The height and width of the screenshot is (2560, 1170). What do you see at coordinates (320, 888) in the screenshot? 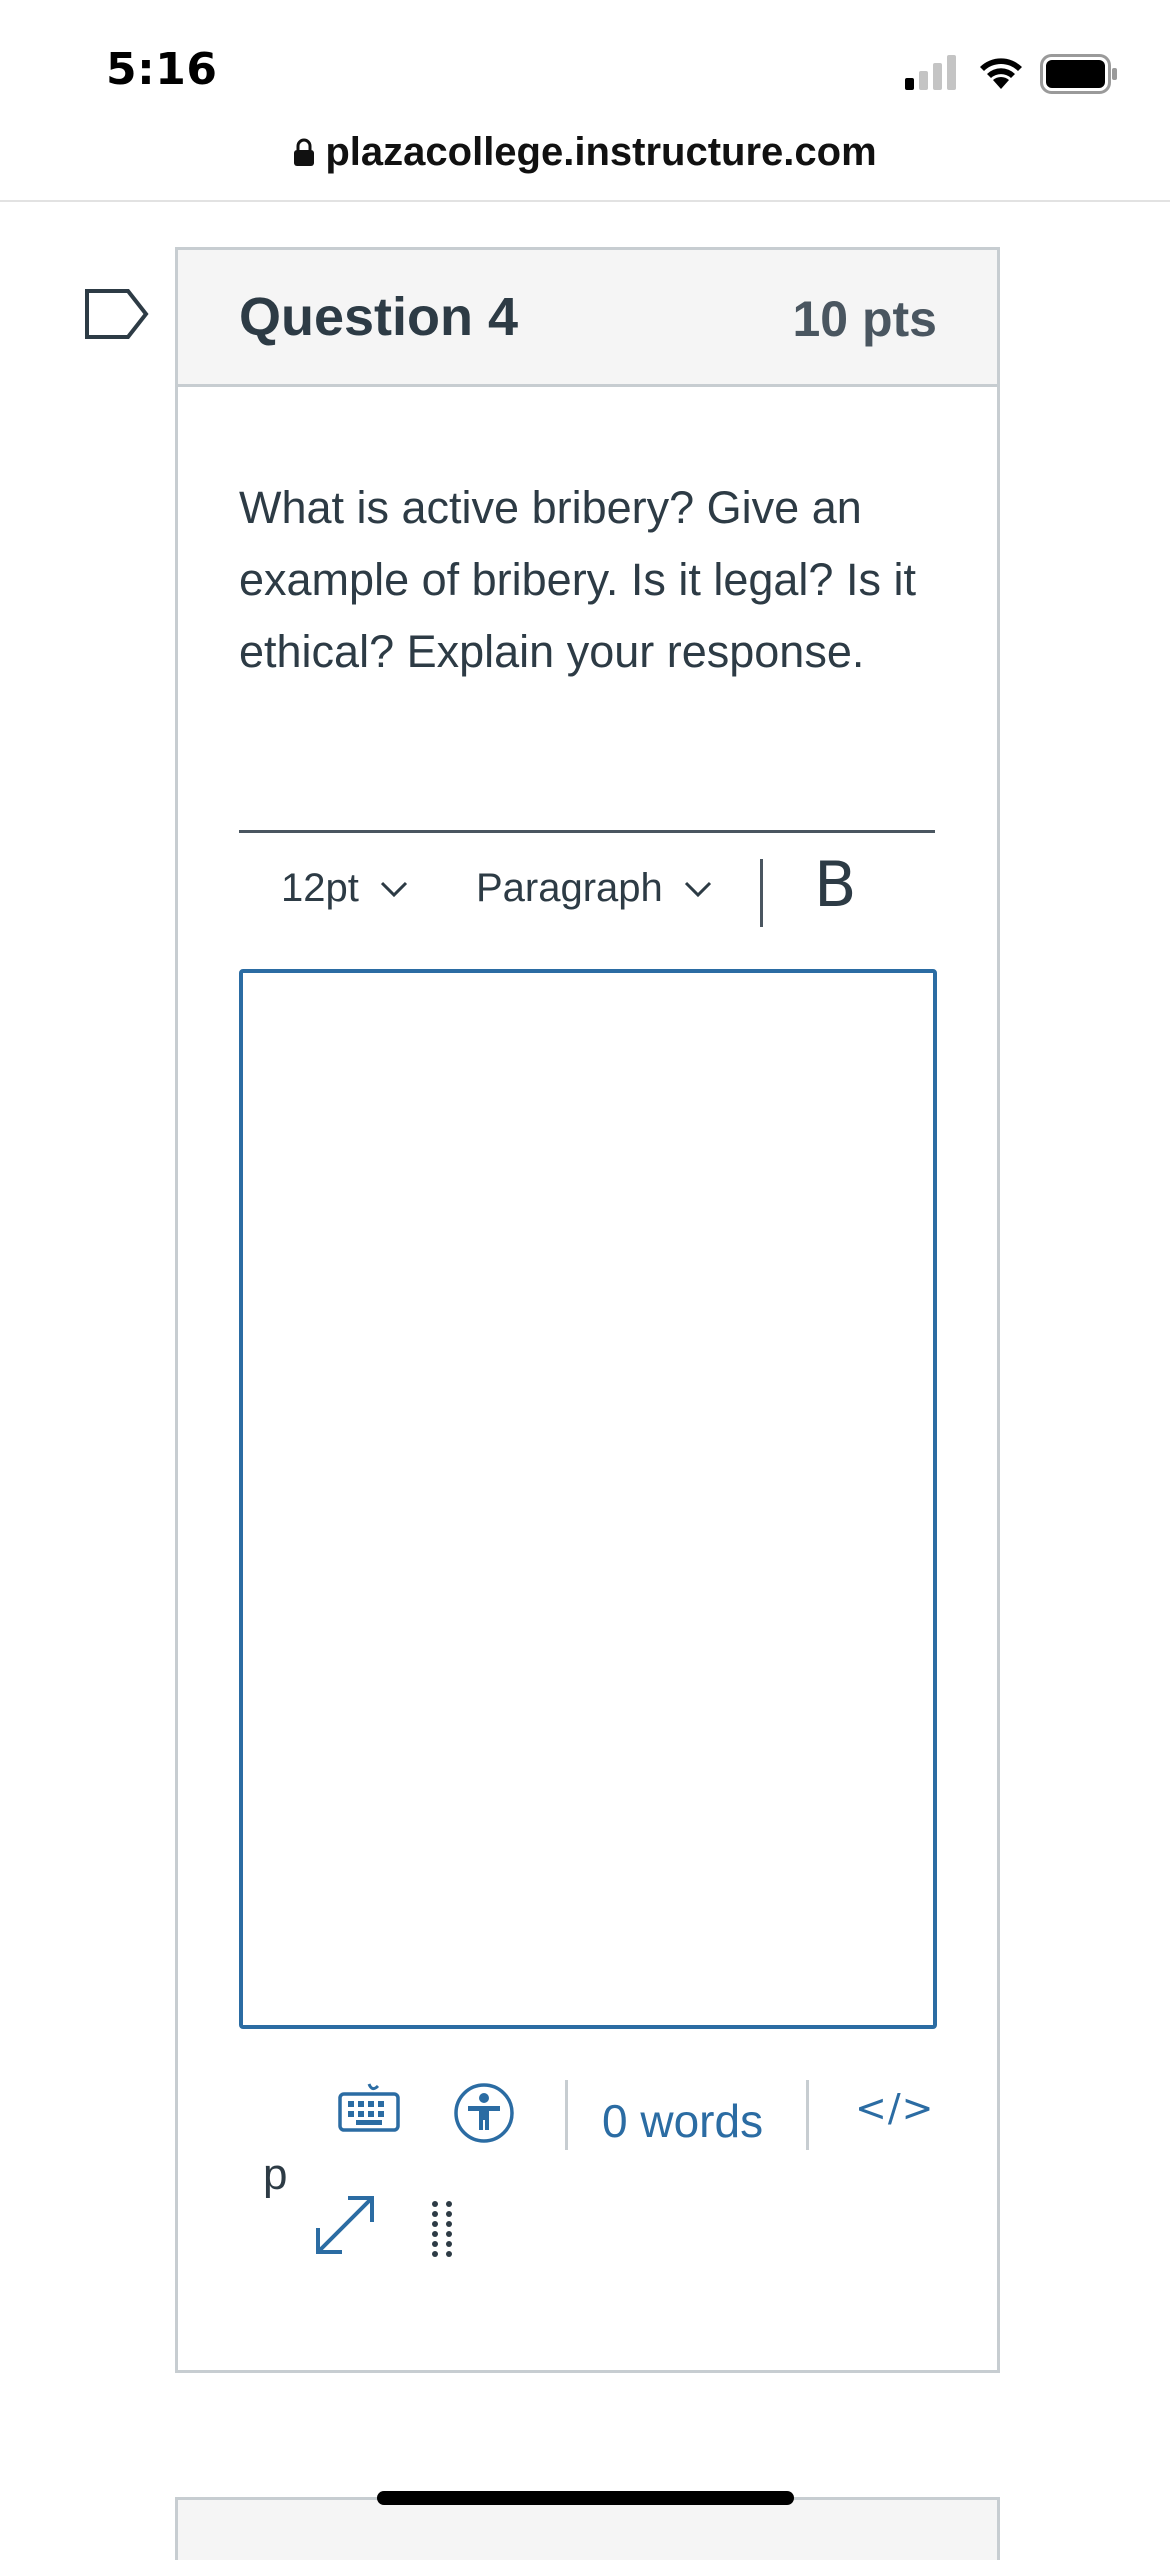
I see `font-size-label: 12pt` at bounding box center [320, 888].